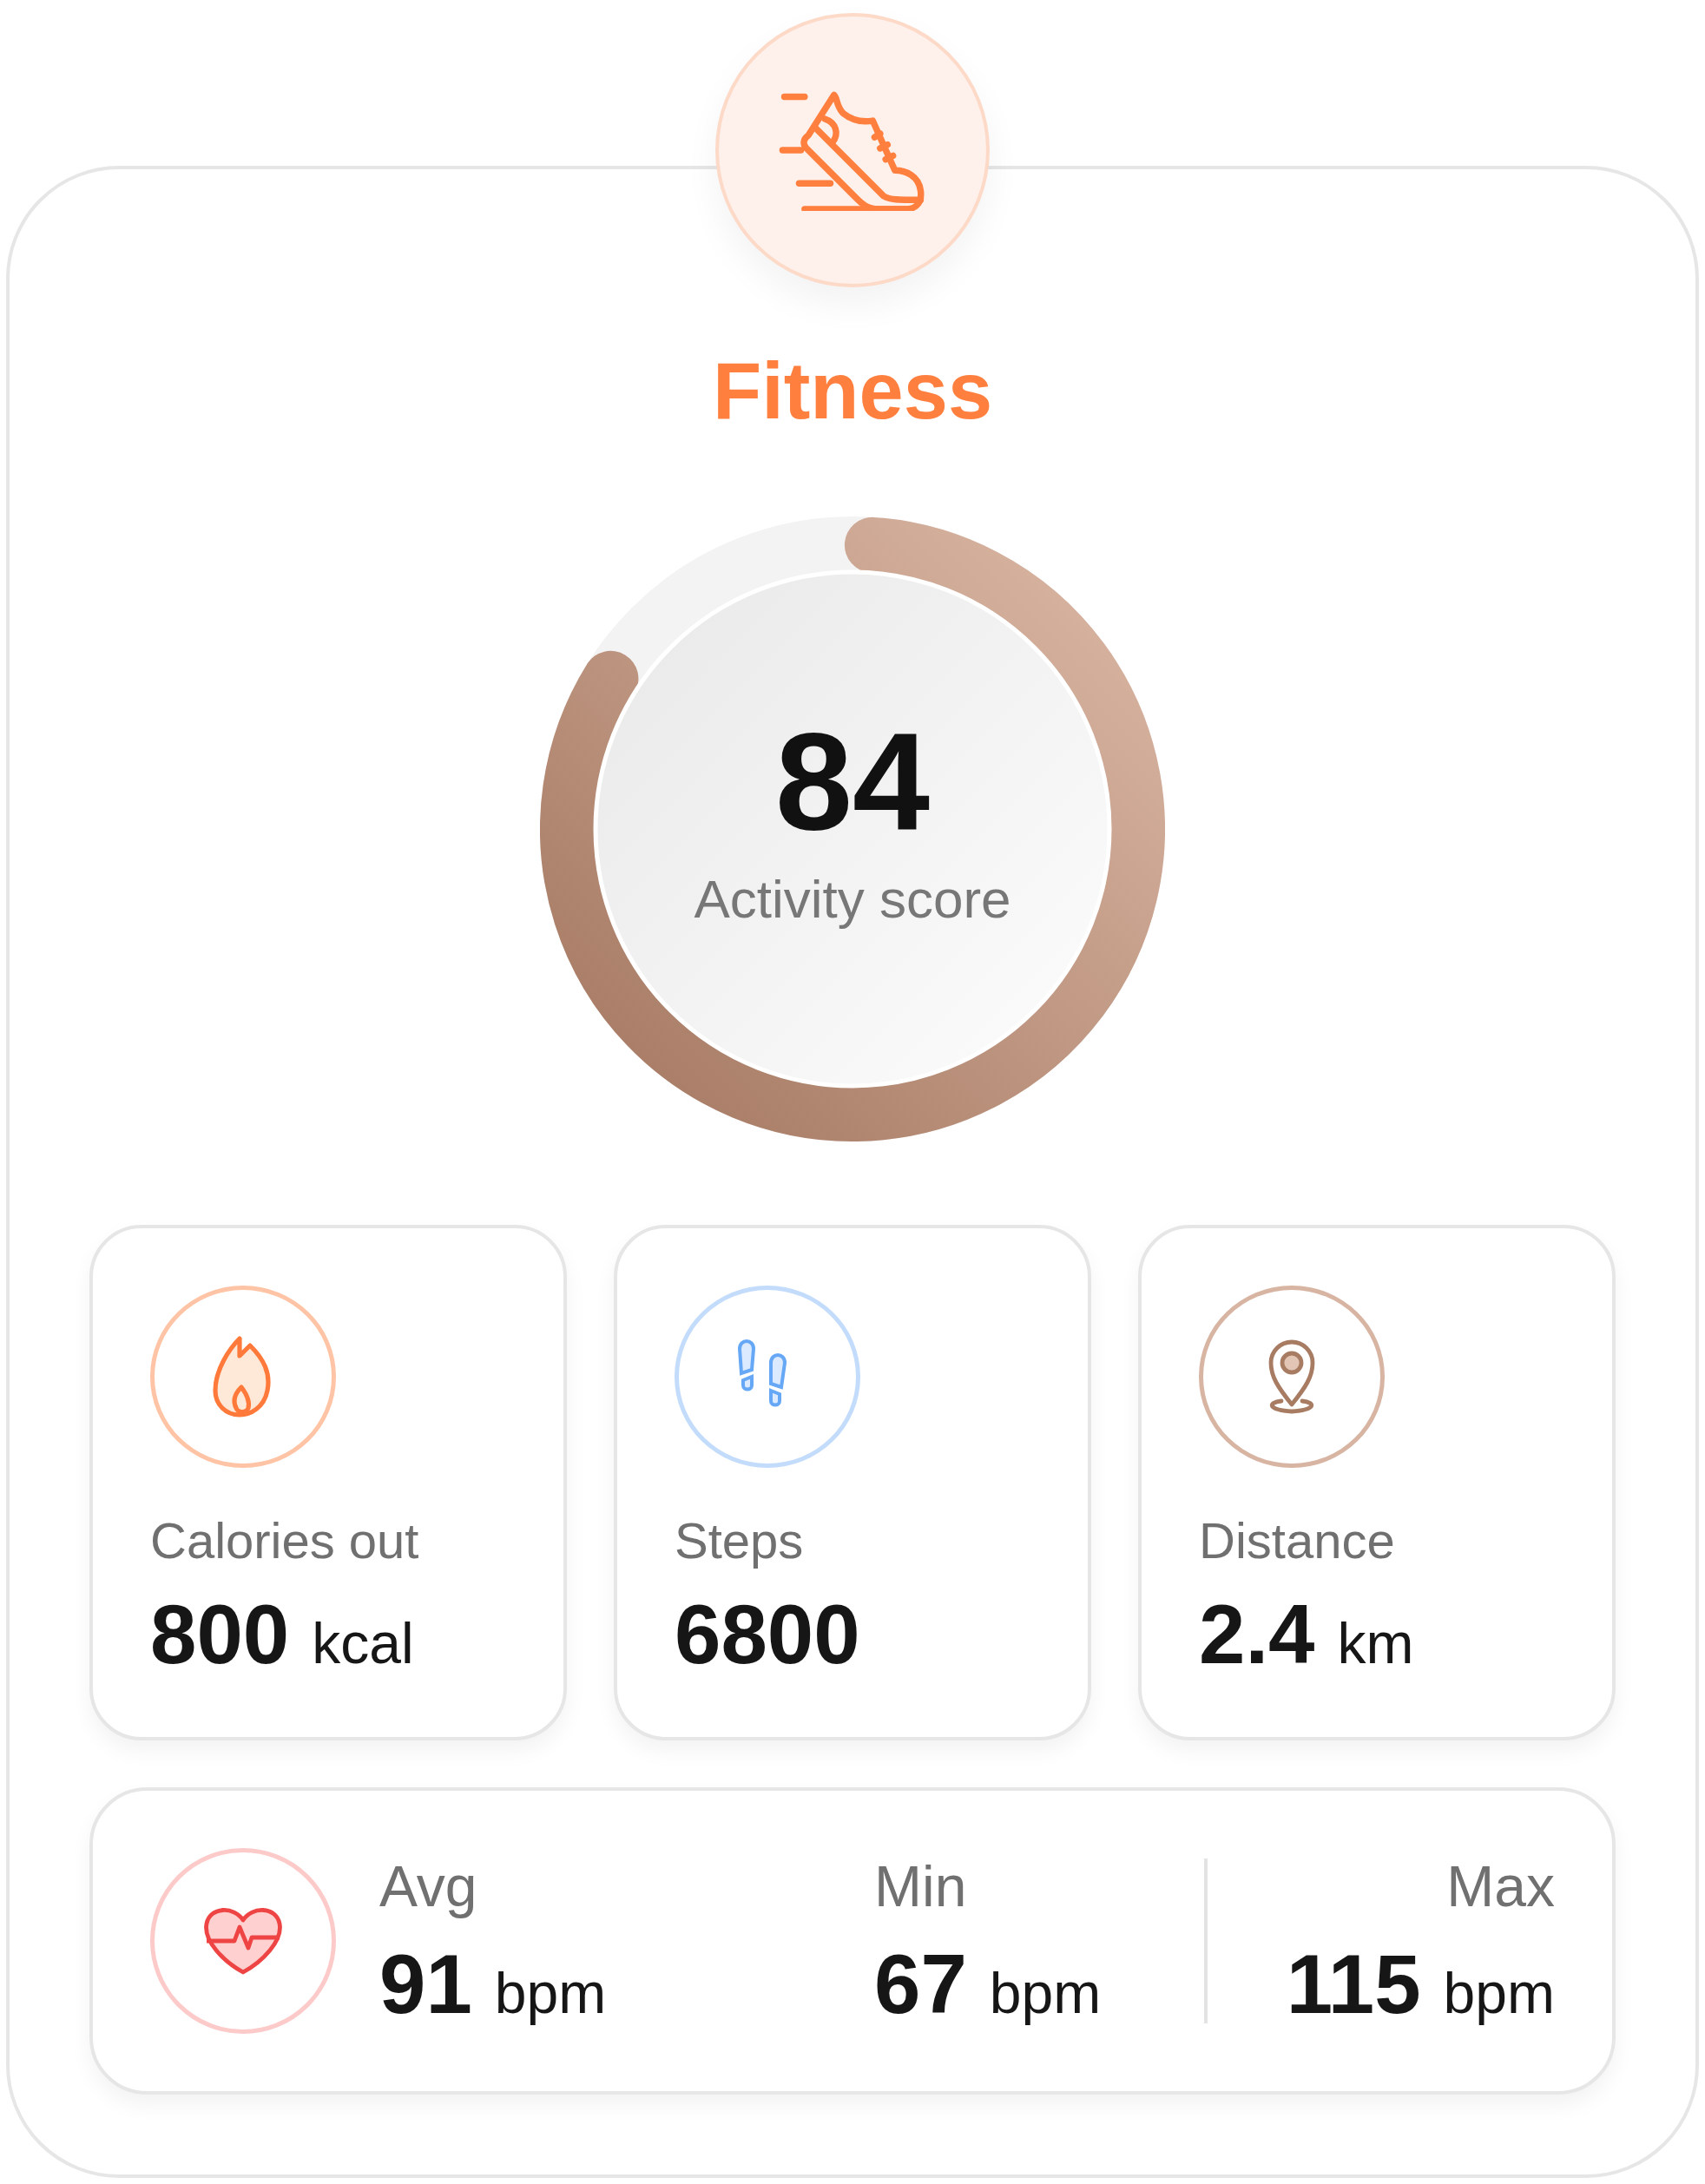  Describe the element at coordinates (428, 1886) in the screenshot. I see `heart-rate-label: Avg` at that location.